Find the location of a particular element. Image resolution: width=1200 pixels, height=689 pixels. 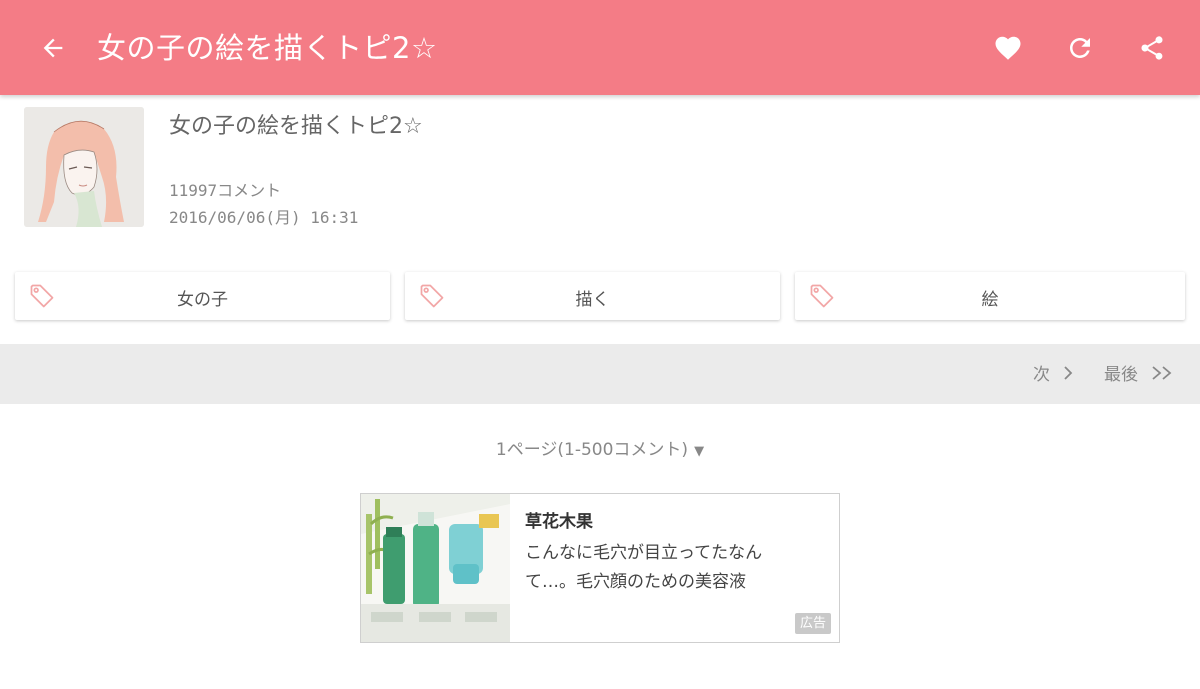

ad-brand: 草花木果 is located at coordinates (559, 522).